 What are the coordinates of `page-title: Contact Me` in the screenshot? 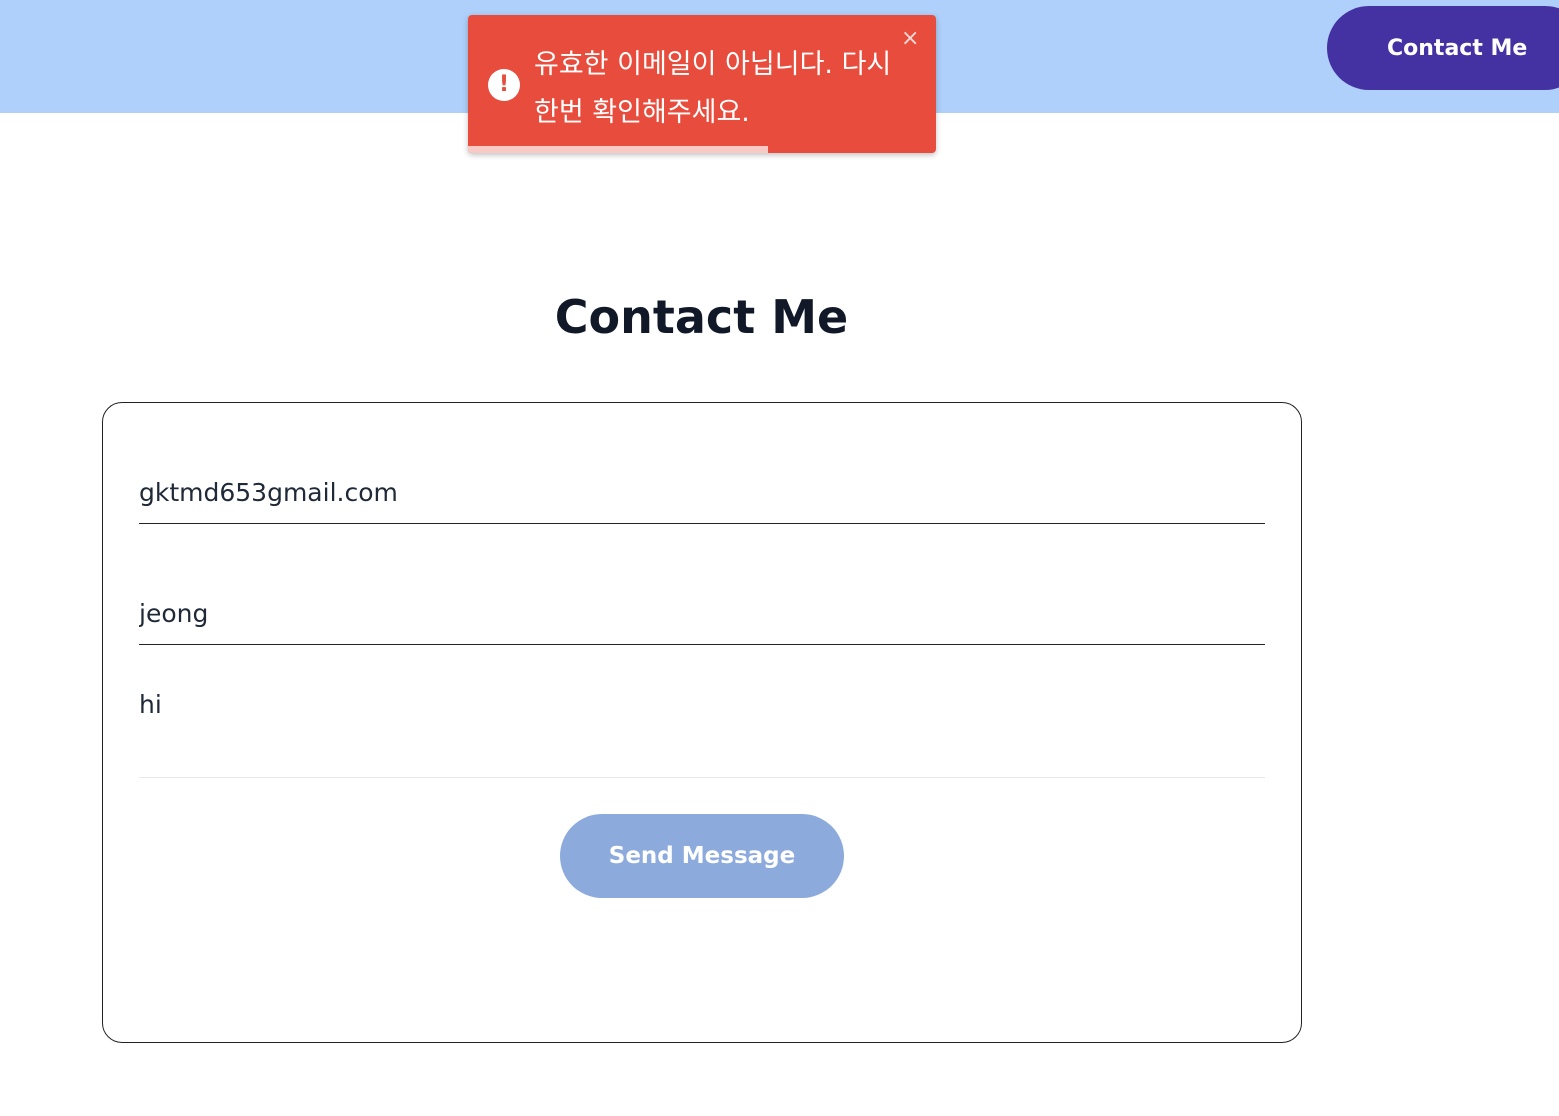 It's located at (701, 317).